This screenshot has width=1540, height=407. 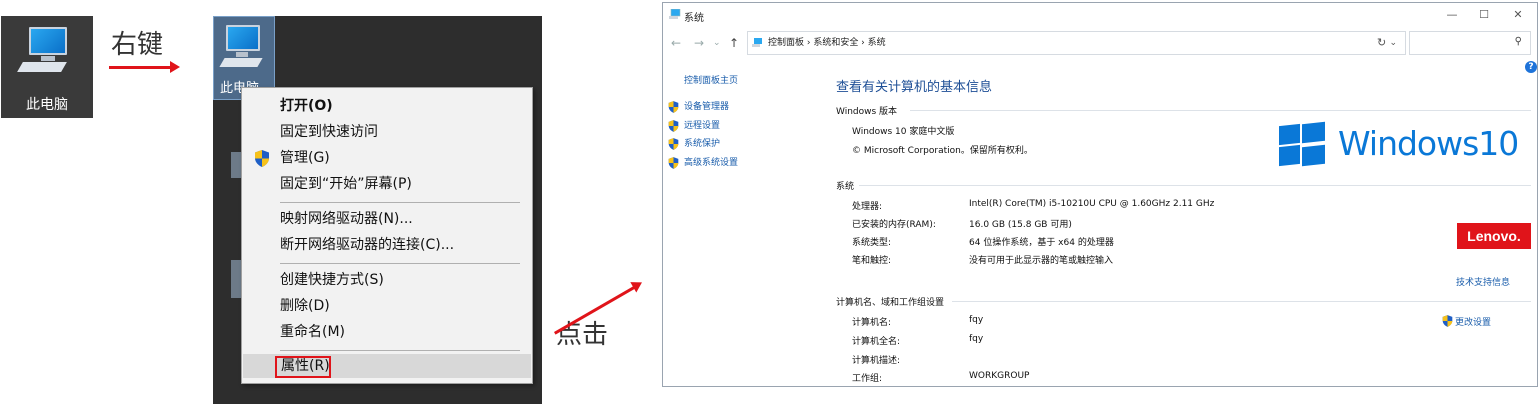 What do you see at coordinates (903, 132) in the screenshot?
I see `windows-edition-value: Windows 10 家庭中文版` at bounding box center [903, 132].